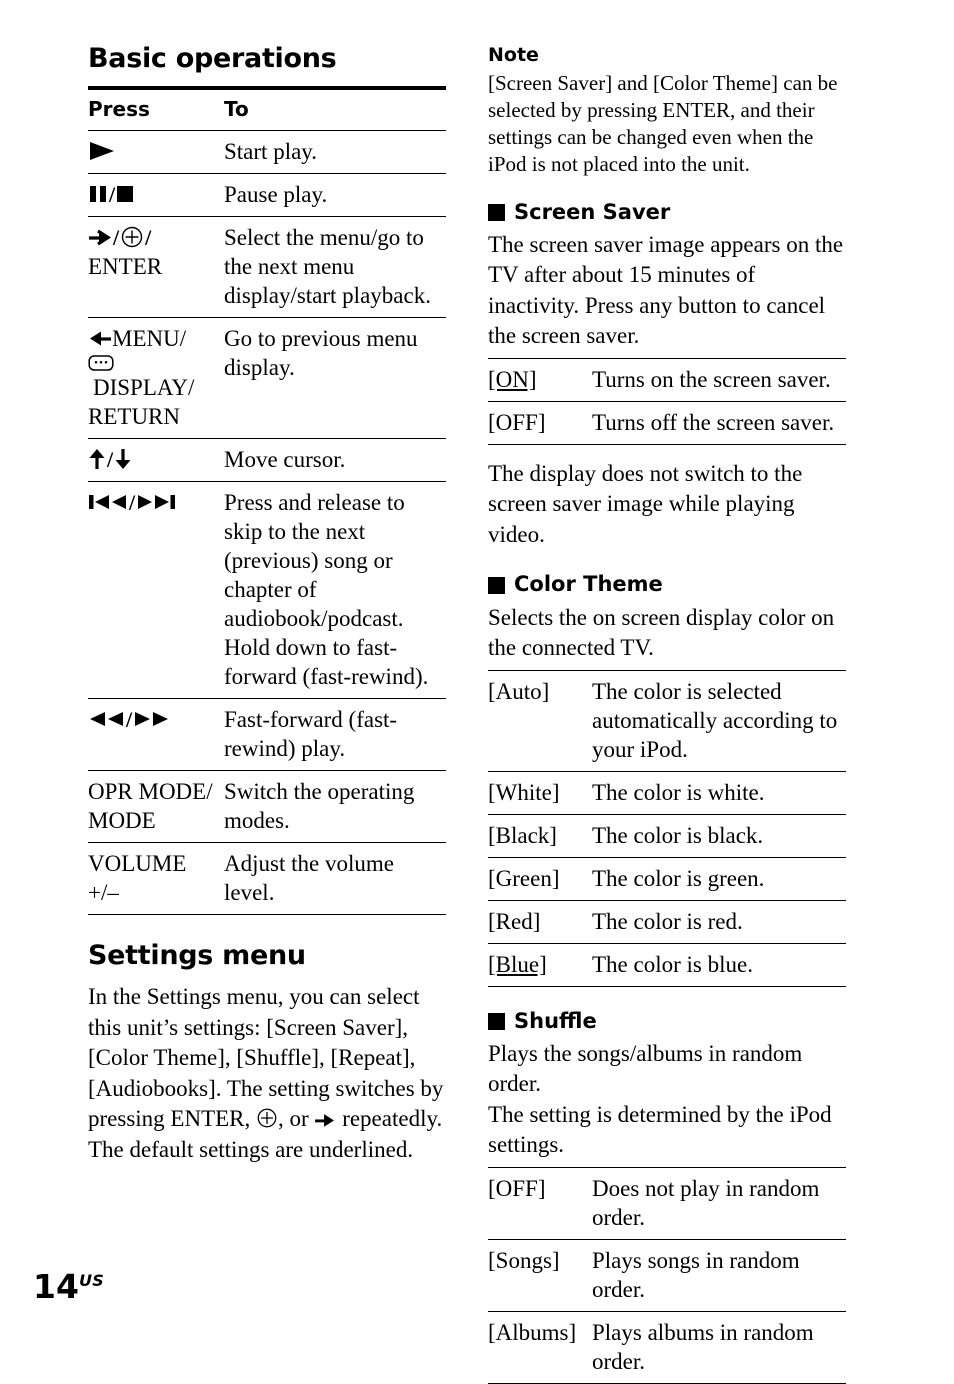 The width and height of the screenshot is (954, 1384). I want to click on shuffle-heading-label: Shuffle, so click(555, 1020).